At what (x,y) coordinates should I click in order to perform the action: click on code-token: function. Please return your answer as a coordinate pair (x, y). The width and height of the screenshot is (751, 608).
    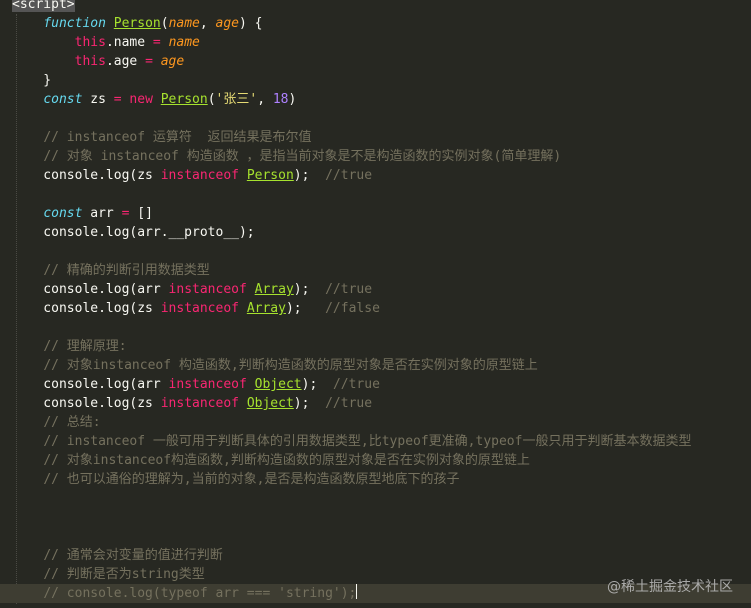
    Looking at the image, I should click on (74, 23).